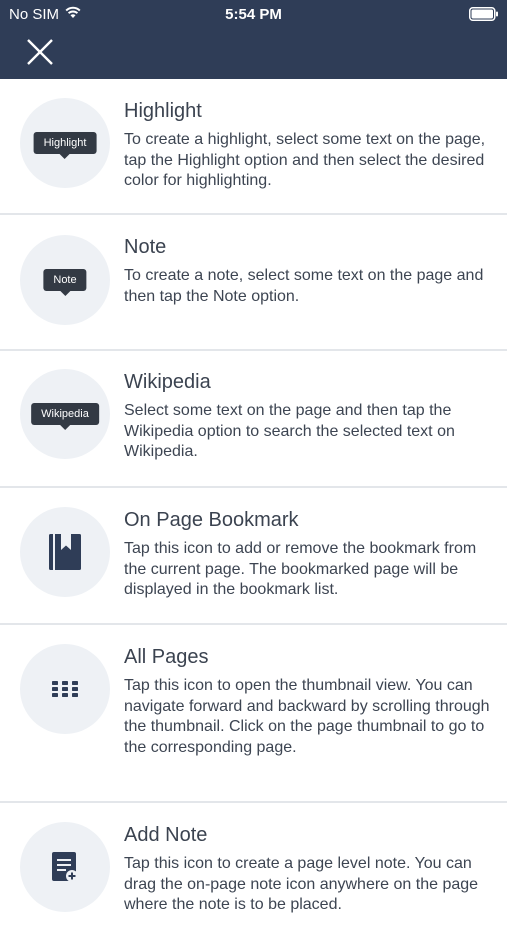 The image size is (507, 943). I want to click on header: No SIM 5:54 PM, so click(253, 39).